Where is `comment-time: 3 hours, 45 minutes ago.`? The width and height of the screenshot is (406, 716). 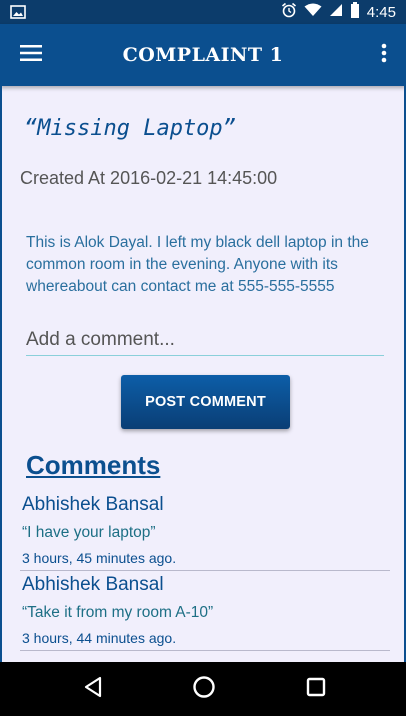
comment-time: 3 hours, 45 minutes ago. is located at coordinates (99, 558).